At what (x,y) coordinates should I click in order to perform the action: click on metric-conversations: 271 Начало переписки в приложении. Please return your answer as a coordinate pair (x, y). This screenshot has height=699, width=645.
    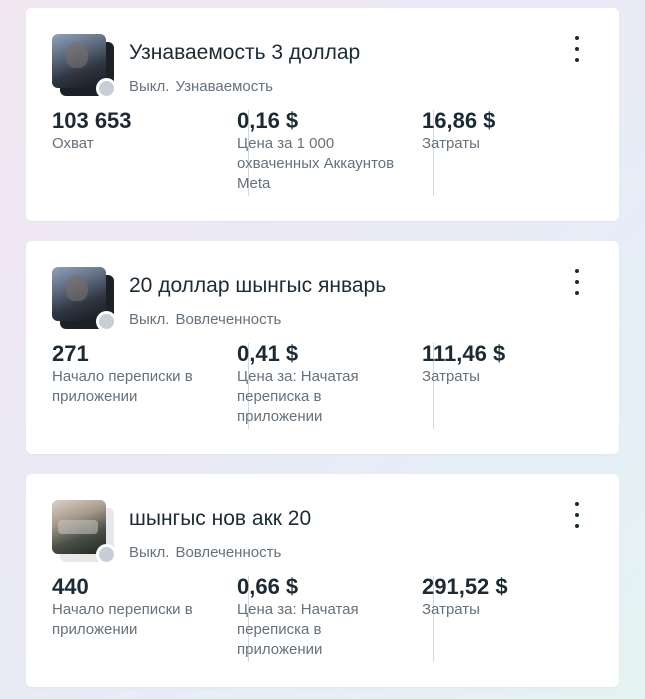
    Looking at the image, I should click on (137, 386).